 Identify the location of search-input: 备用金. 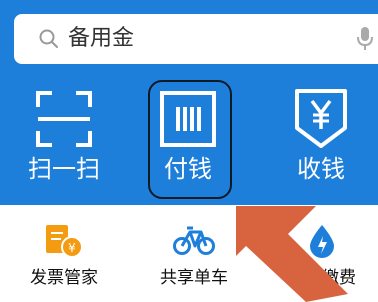
(101, 39).